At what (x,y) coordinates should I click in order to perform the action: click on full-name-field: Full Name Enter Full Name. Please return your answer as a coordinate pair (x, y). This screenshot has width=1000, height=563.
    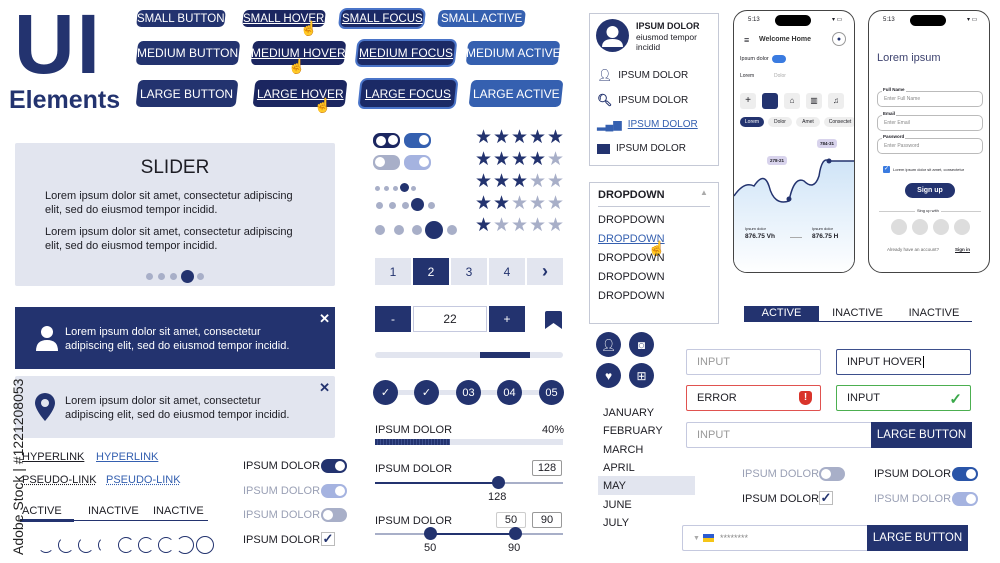
    Looking at the image, I should click on (930, 97).